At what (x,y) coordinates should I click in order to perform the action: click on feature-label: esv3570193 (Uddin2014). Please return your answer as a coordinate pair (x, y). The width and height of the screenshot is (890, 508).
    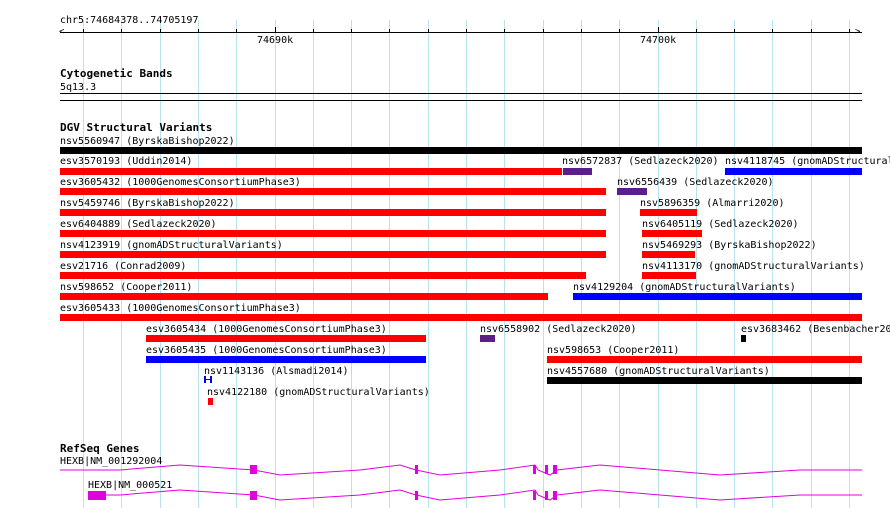
    Looking at the image, I should click on (126, 161).